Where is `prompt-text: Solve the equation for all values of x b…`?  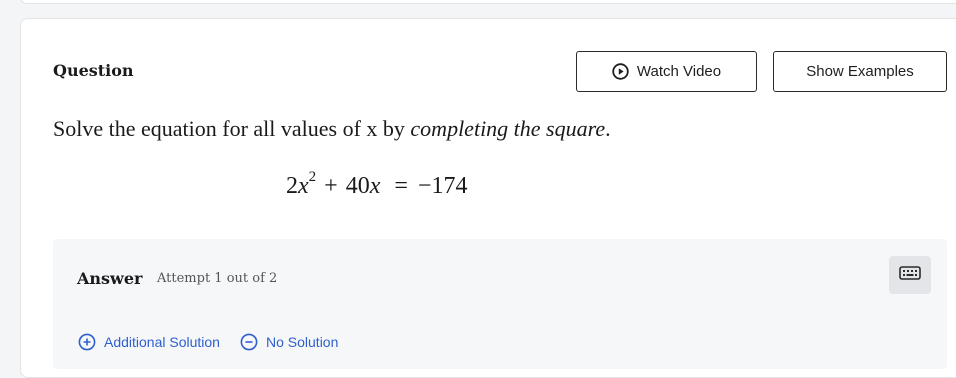
prompt-text: Solve the equation for all values of x b… is located at coordinates (232, 128).